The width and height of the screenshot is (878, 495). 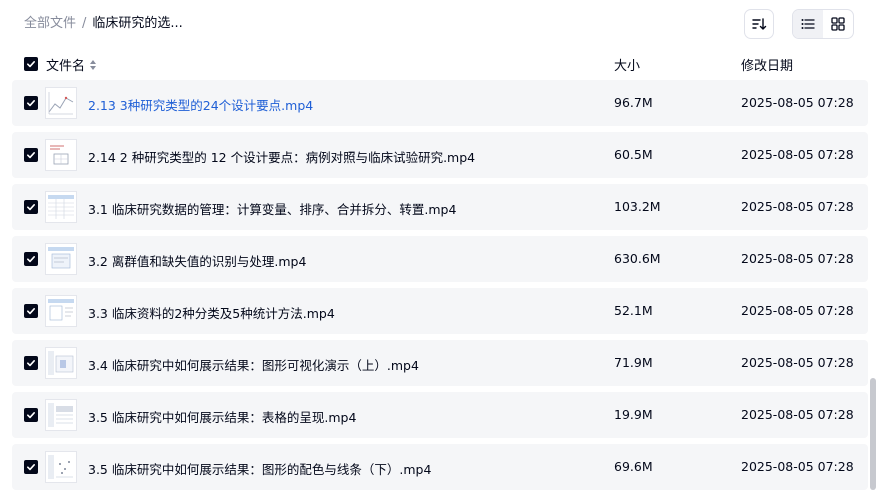 I want to click on file-name: 2.14 2 种研究类型的 12 个设计要点：病例对照与临床试验研究.mp4, so click(x=281, y=156).